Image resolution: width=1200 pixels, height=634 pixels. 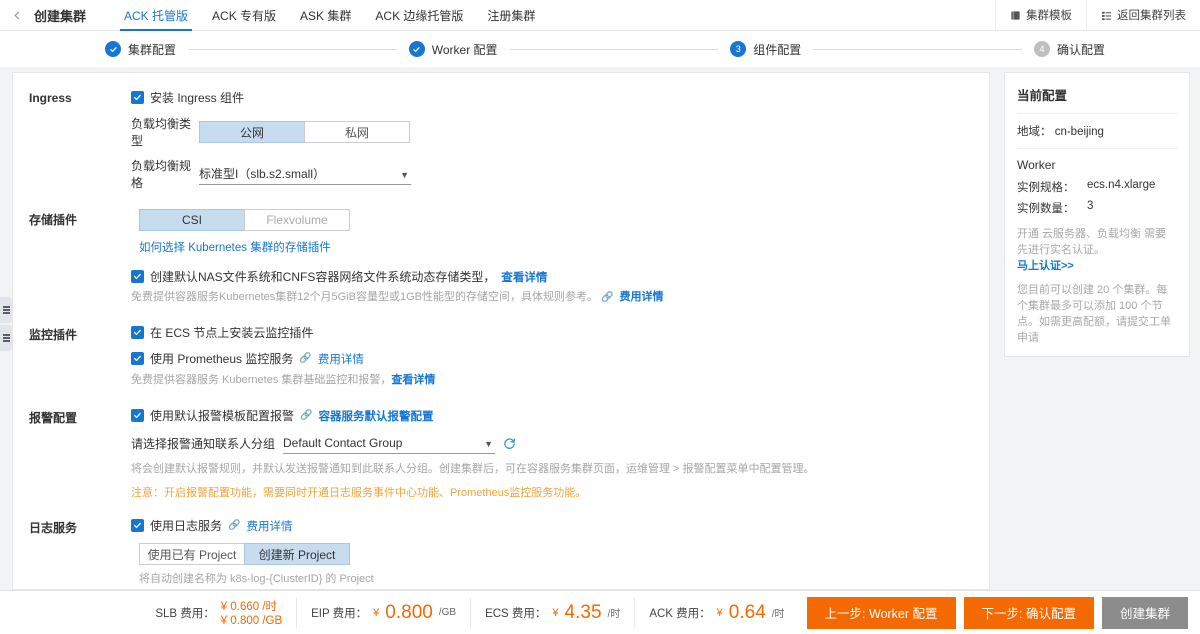 What do you see at coordinates (249, 607) in the screenshot?
I see `price-slb-hourly: ¥ 0.660 /时` at bounding box center [249, 607].